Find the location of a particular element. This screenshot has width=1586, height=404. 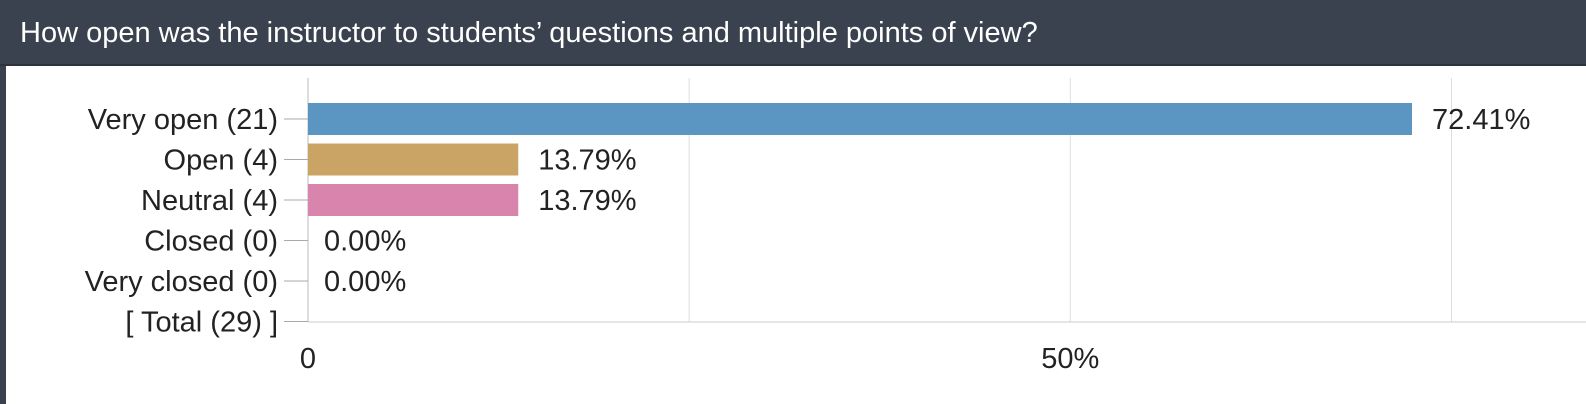

category-label: Open (4) is located at coordinates (221, 161).